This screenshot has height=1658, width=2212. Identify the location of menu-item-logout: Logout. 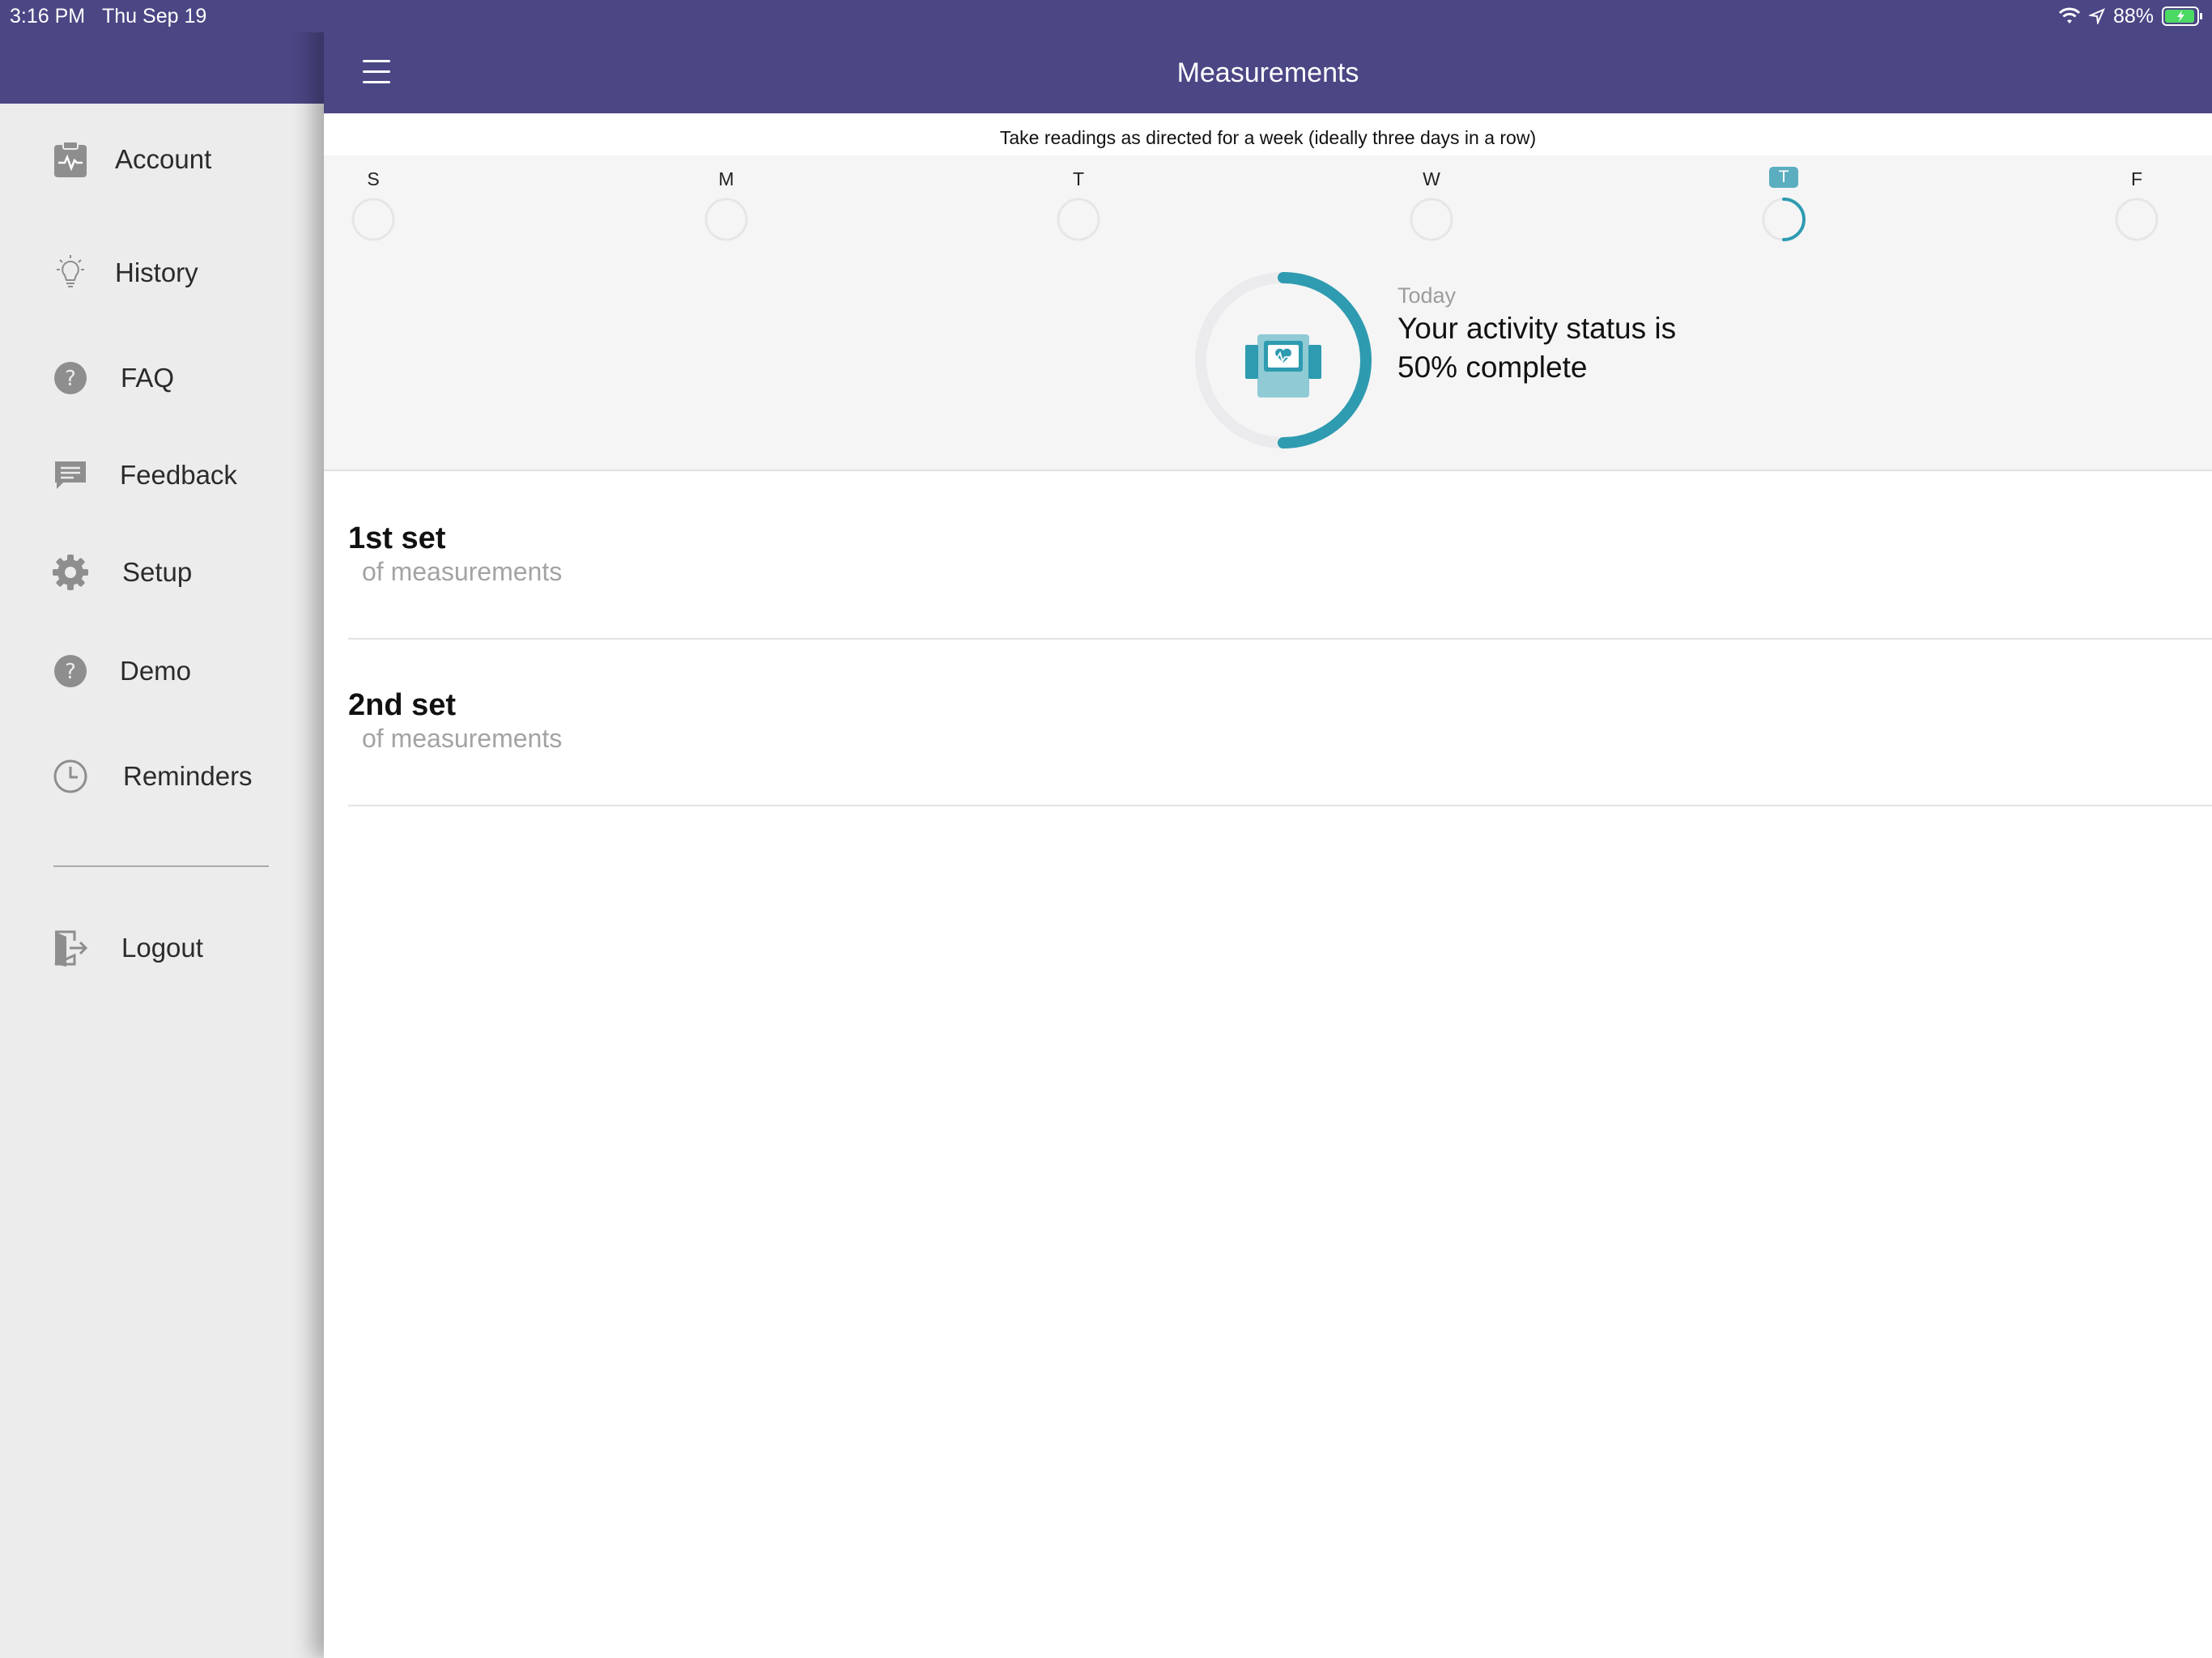
(162, 948).